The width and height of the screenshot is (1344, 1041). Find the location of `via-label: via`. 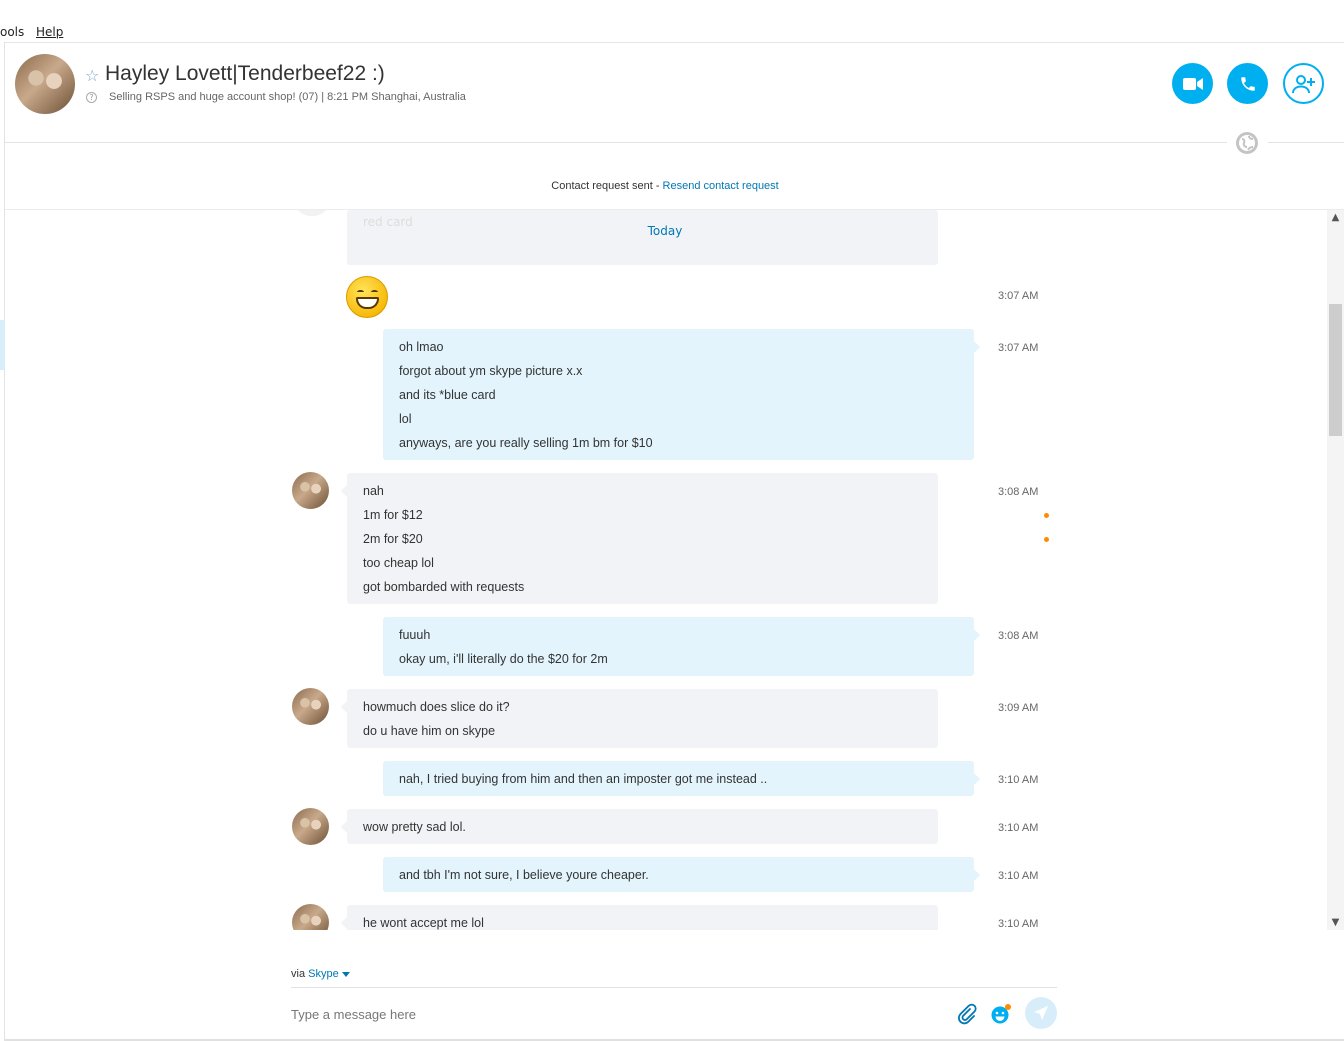

via-label: via is located at coordinates (300, 974).